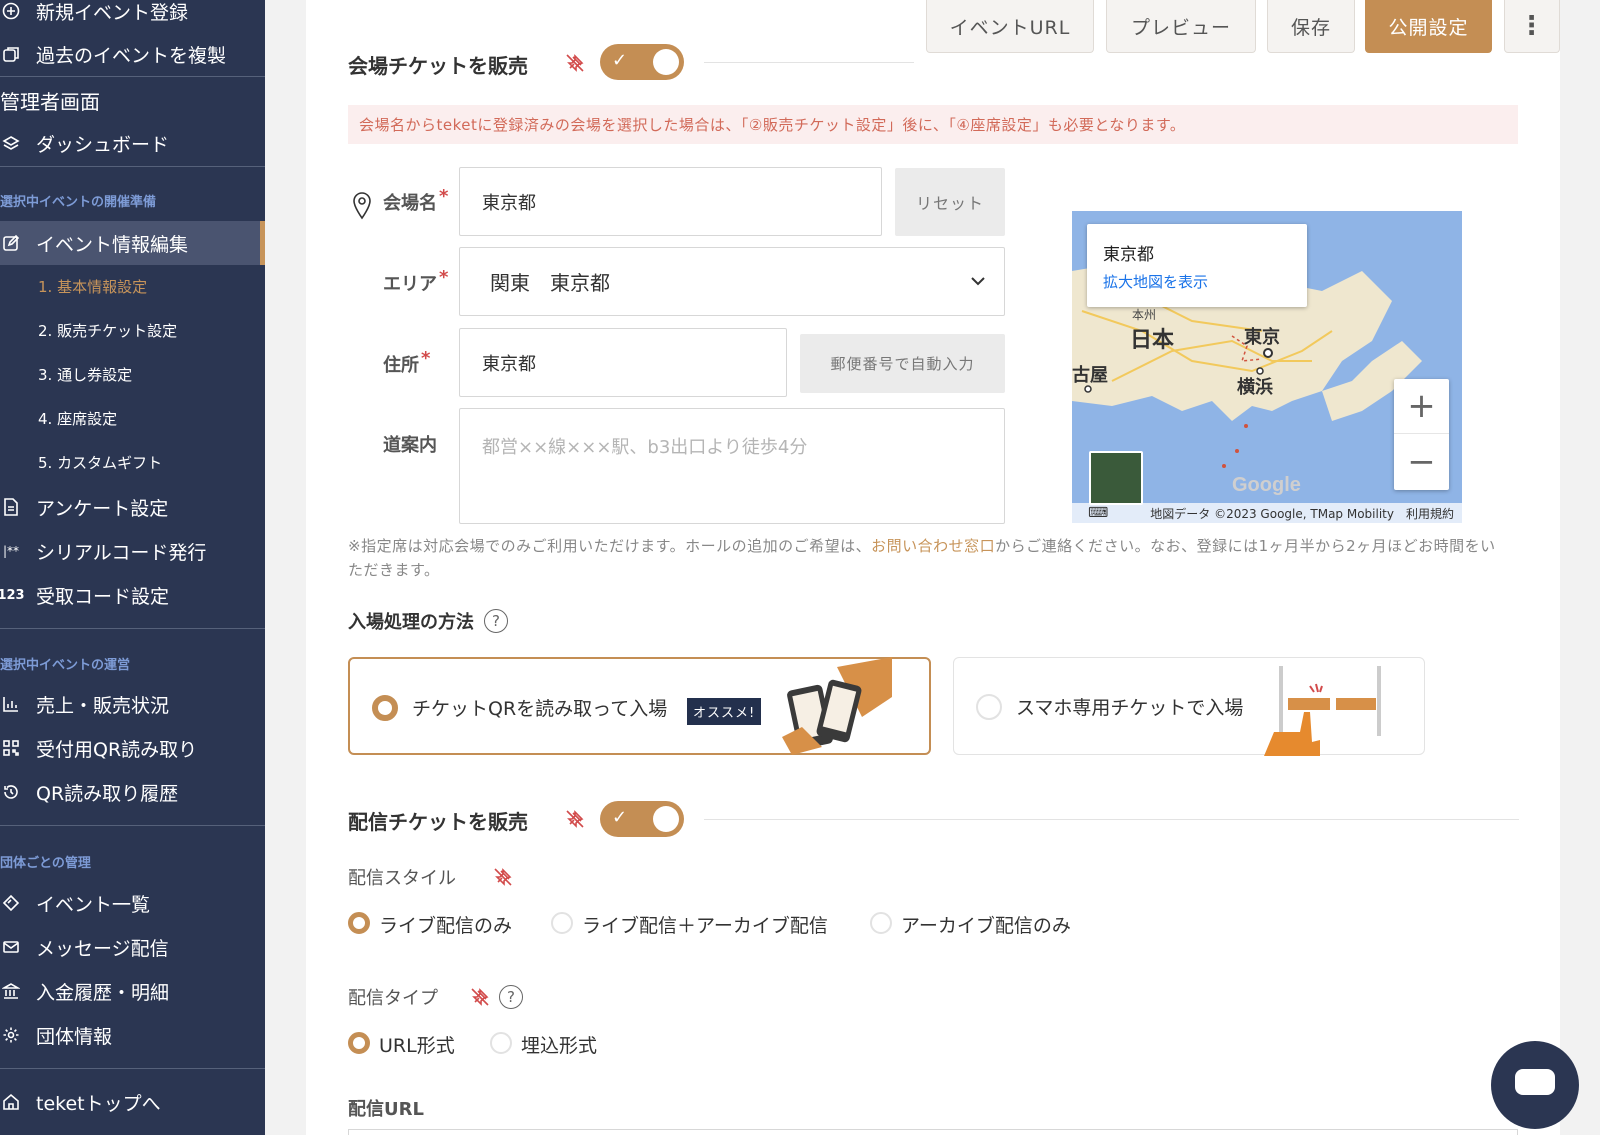  What do you see at coordinates (132, 991) in the screenshot?
I see `sidebar-item-payment-history: 入金履歴・明細` at bounding box center [132, 991].